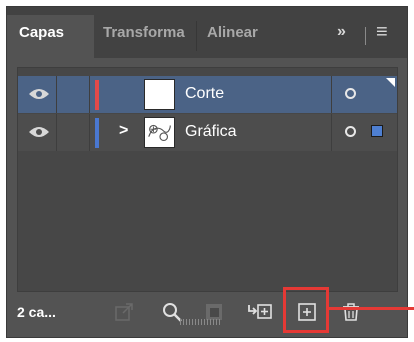  Describe the element at coordinates (306, 310) in the screenshot. I see `annotation-highlight-box` at that location.